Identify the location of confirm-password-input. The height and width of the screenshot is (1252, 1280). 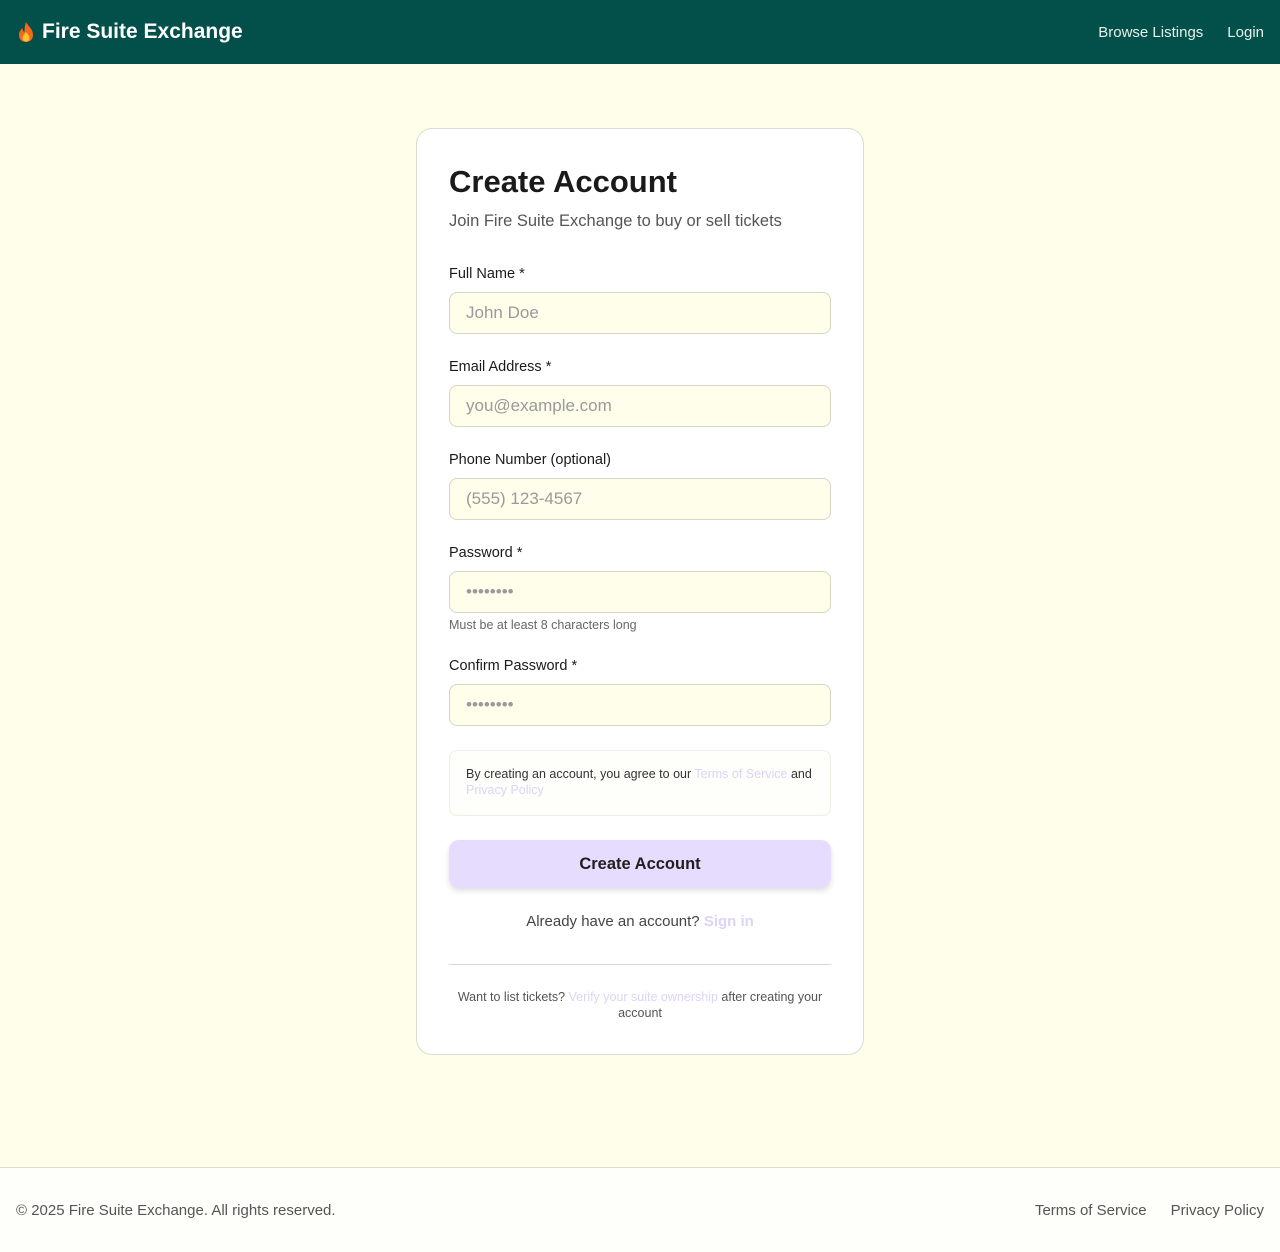
(640, 705).